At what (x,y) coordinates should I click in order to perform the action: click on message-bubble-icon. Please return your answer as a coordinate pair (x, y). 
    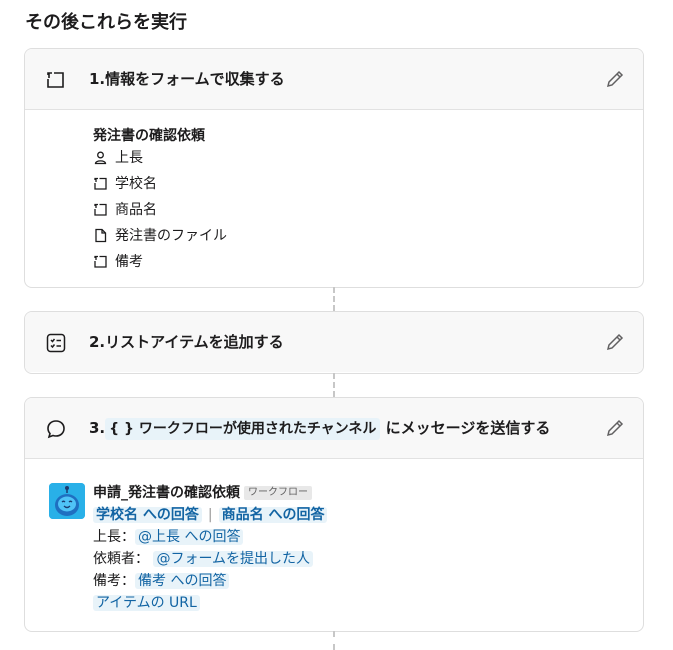
    Looking at the image, I should click on (56, 429).